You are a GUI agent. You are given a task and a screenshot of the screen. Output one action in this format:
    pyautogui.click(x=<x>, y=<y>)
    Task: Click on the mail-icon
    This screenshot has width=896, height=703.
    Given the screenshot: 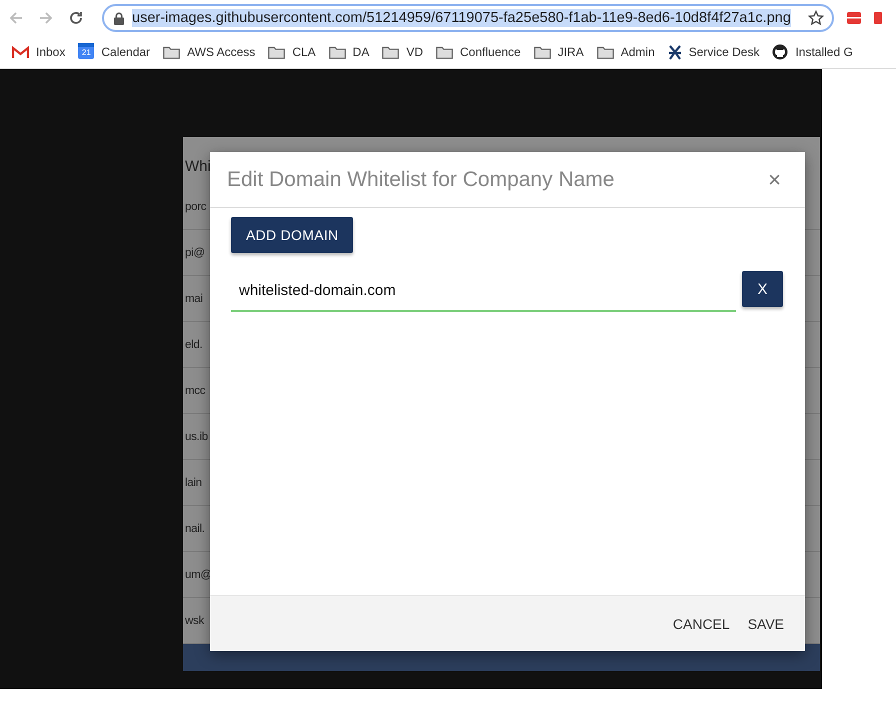 What is the action you would take?
    pyautogui.click(x=20, y=52)
    